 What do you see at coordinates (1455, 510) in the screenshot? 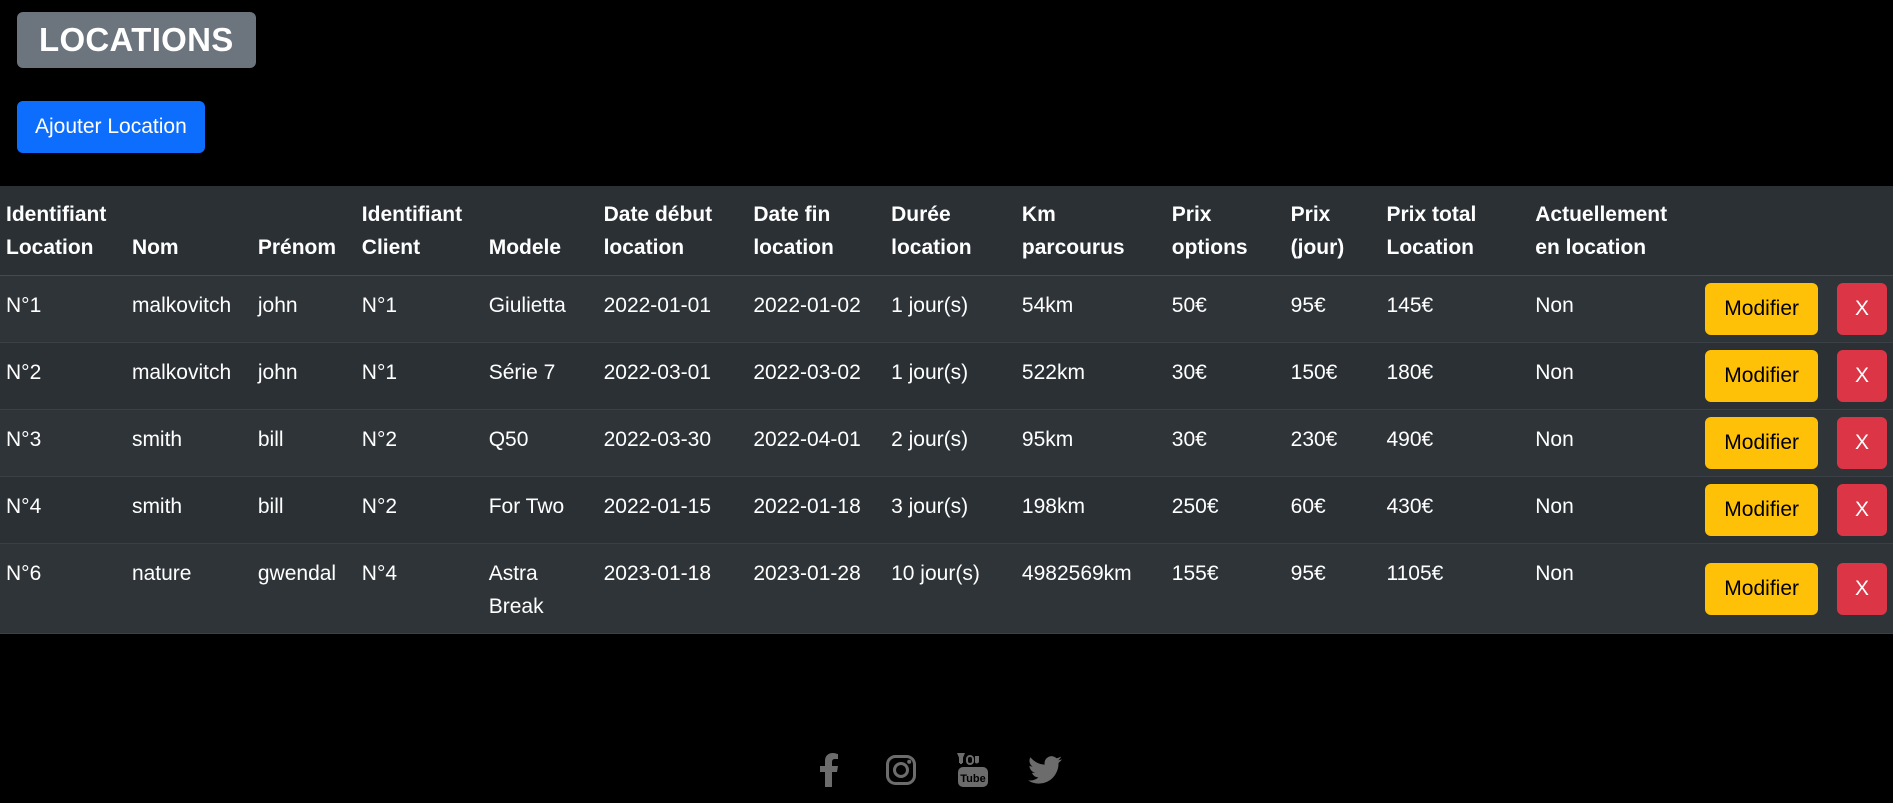
I see `cell-prix-total: 430€` at bounding box center [1455, 510].